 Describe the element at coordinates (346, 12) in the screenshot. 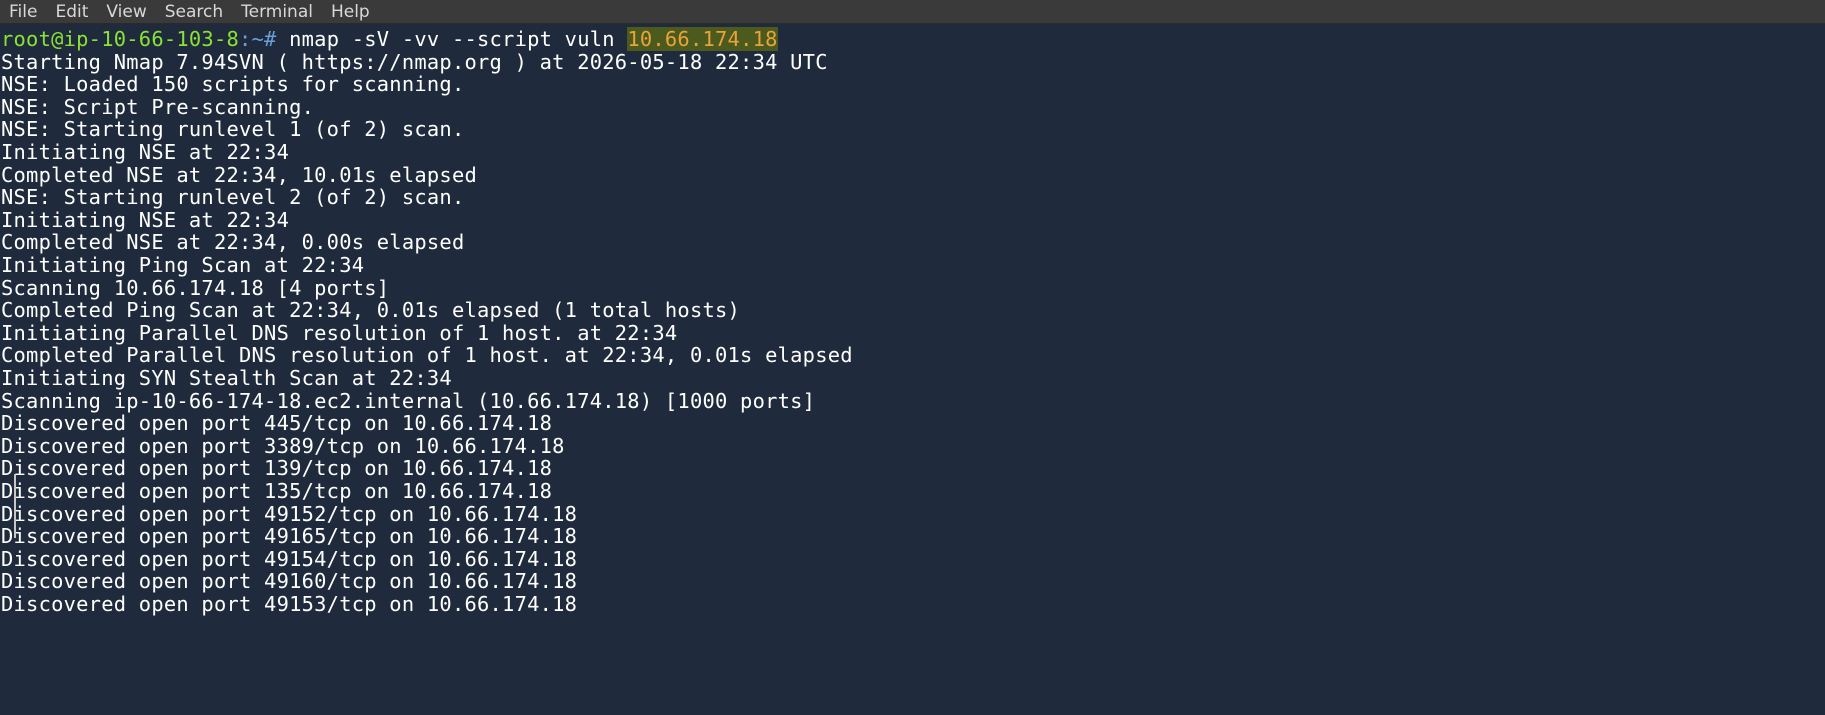

I see `menu-help: Help` at that location.